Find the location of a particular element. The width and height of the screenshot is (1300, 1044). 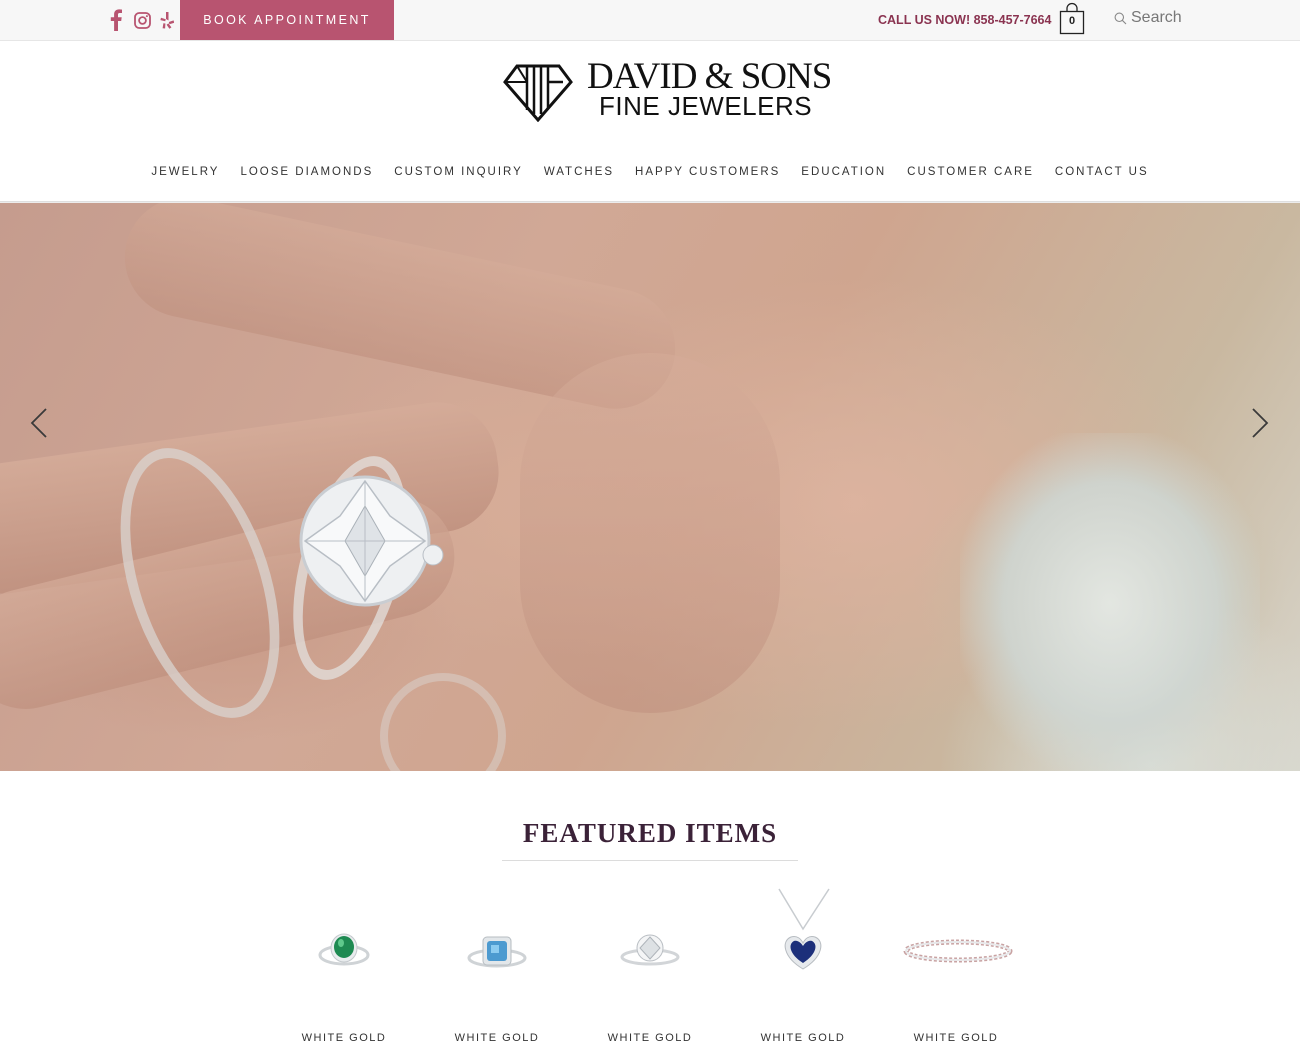

search-box is located at coordinates (1187, 18).